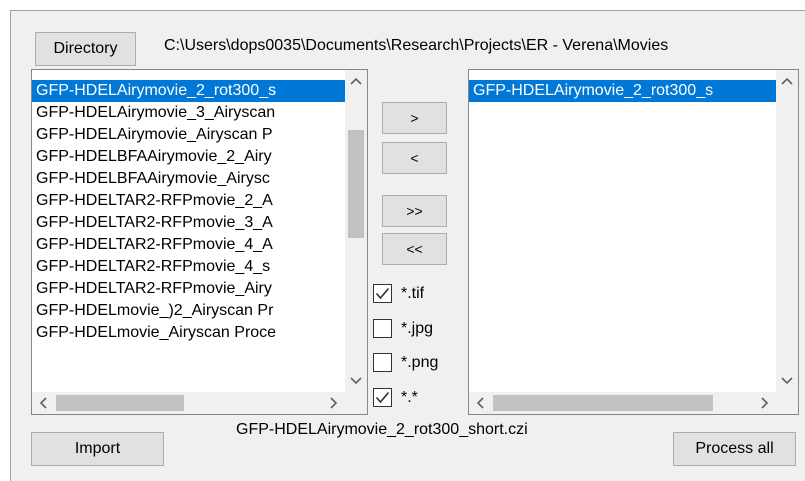 This screenshot has height=481, width=805. I want to click on remove-all-button: <<, so click(414, 249).